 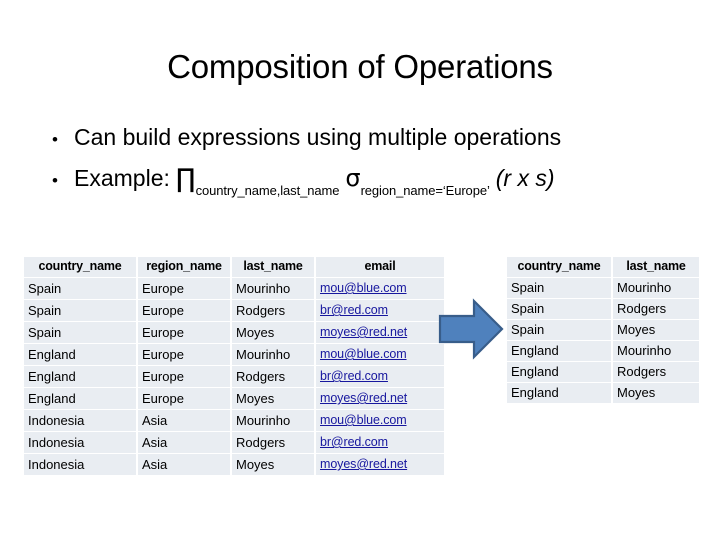 I want to click on table-row: Indonesia Asia Mourinho mou@blue.com, so click(x=234, y=420).